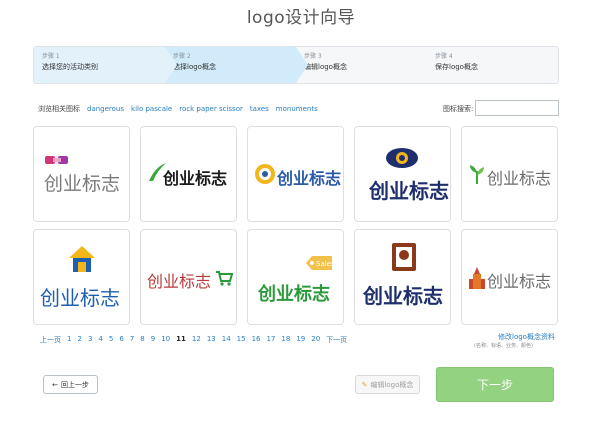  What do you see at coordinates (301, 18) in the screenshot?
I see `page-title: logo设计向导` at bounding box center [301, 18].